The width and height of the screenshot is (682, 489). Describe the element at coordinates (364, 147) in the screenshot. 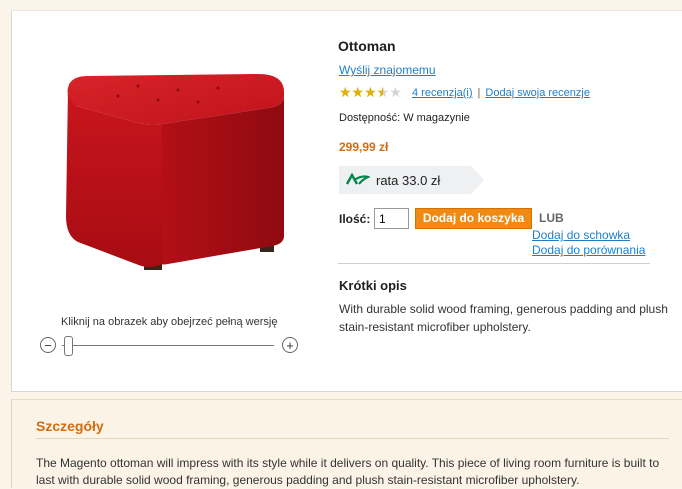

I see `product-price: 299,99 zł` at that location.